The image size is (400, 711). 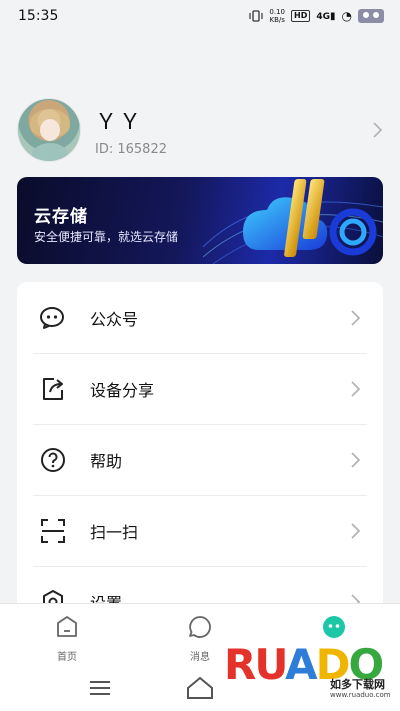 What do you see at coordinates (307, 673) in the screenshot?
I see `watermark-logo: RUADO 如多下载网 www.ruaduo.com` at bounding box center [307, 673].